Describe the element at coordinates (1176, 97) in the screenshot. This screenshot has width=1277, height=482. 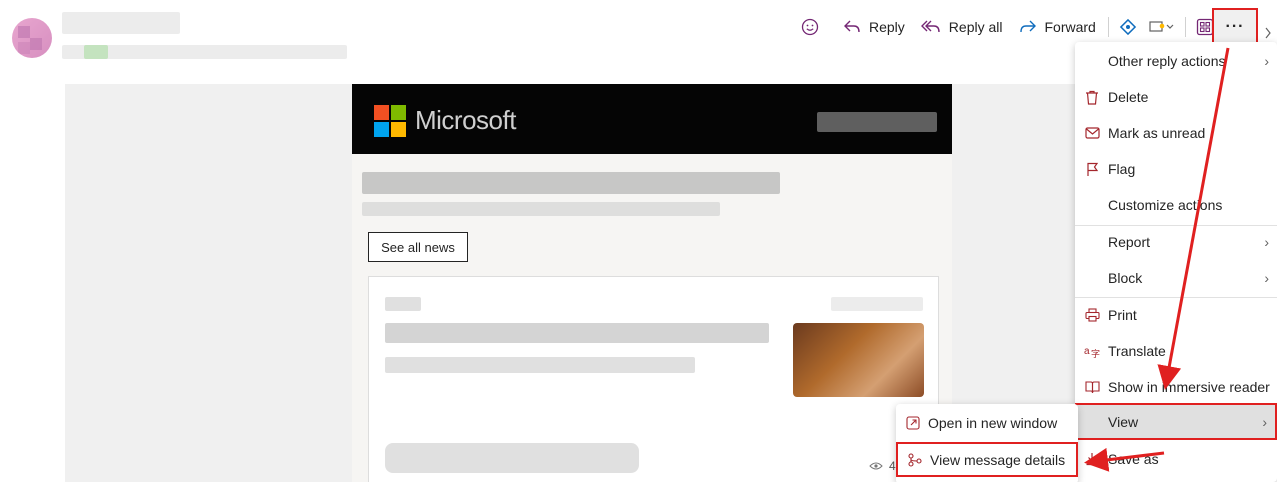
I see `menu-item-delete: Delete` at that location.